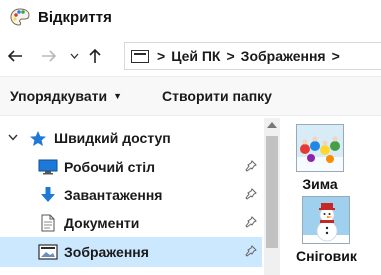  Describe the element at coordinates (190, 17) in the screenshot. I see `title-bar: Відкриття` at that location.